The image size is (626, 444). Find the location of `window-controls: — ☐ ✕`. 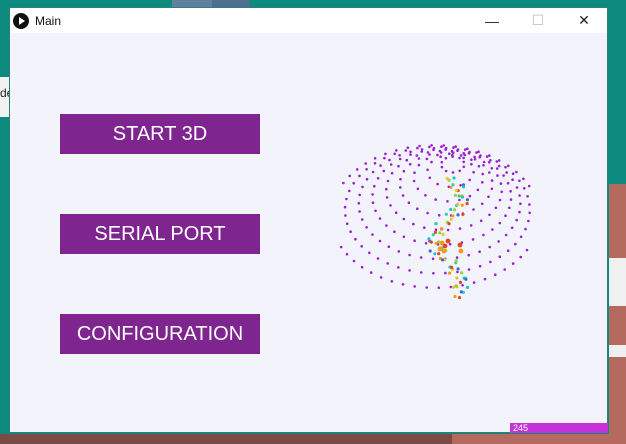

window-controls: — ☐ ✕ is located at coordinates (538, 20).